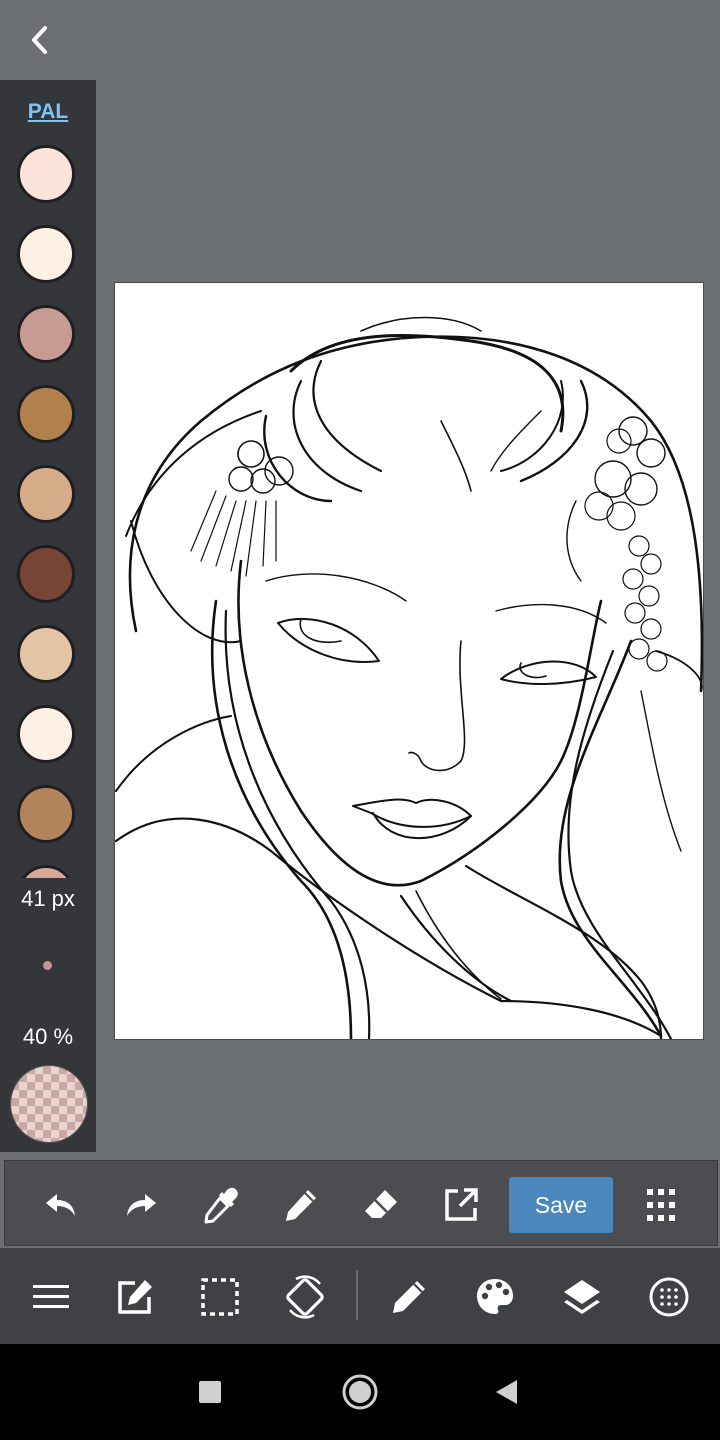 The width and height of the screenshot is (720, 1440). I want to click on color-button, so click(495, 1297).